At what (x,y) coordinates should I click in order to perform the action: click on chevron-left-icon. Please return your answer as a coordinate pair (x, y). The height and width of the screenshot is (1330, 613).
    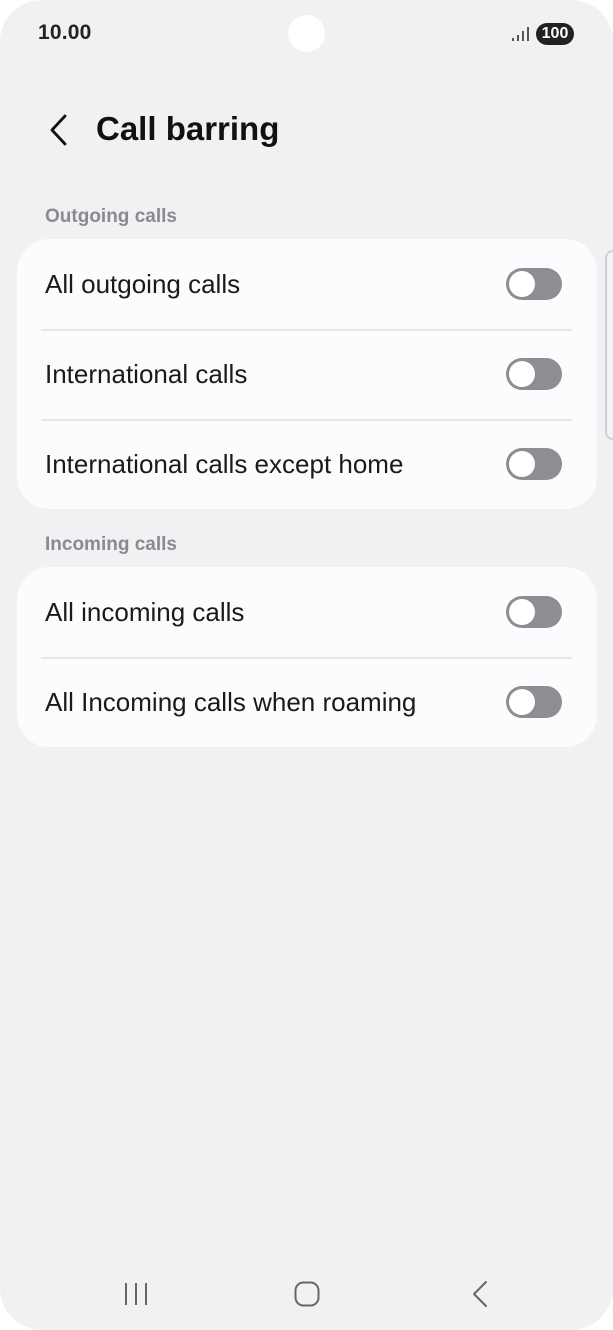
    Looking at the image, I should click on (58, 130).